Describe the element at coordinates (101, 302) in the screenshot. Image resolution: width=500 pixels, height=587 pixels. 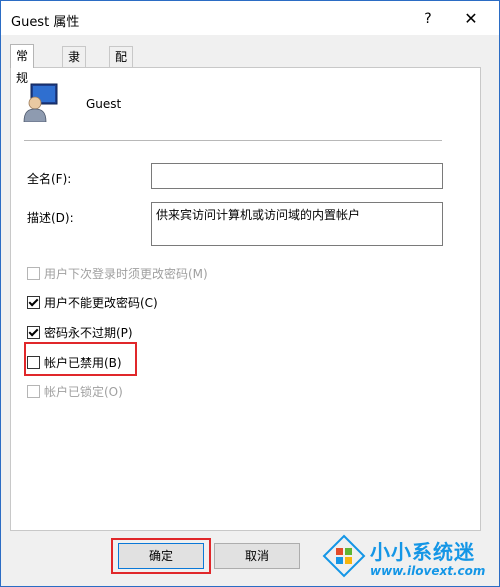
I see `checkbox-label: 用户不能更改密码(C)` at that location.